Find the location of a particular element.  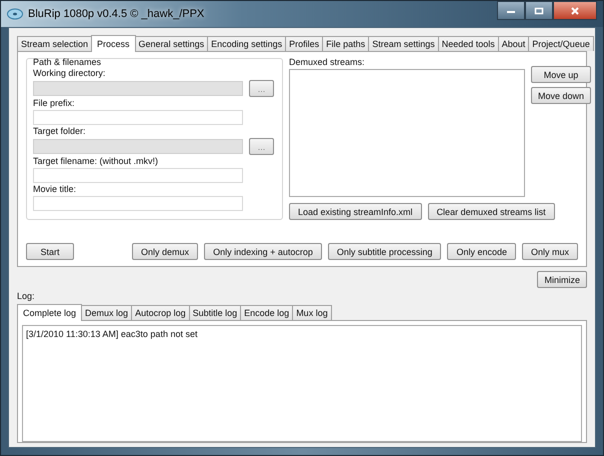

process-button: Only encode is located at coordinates (481, 251).